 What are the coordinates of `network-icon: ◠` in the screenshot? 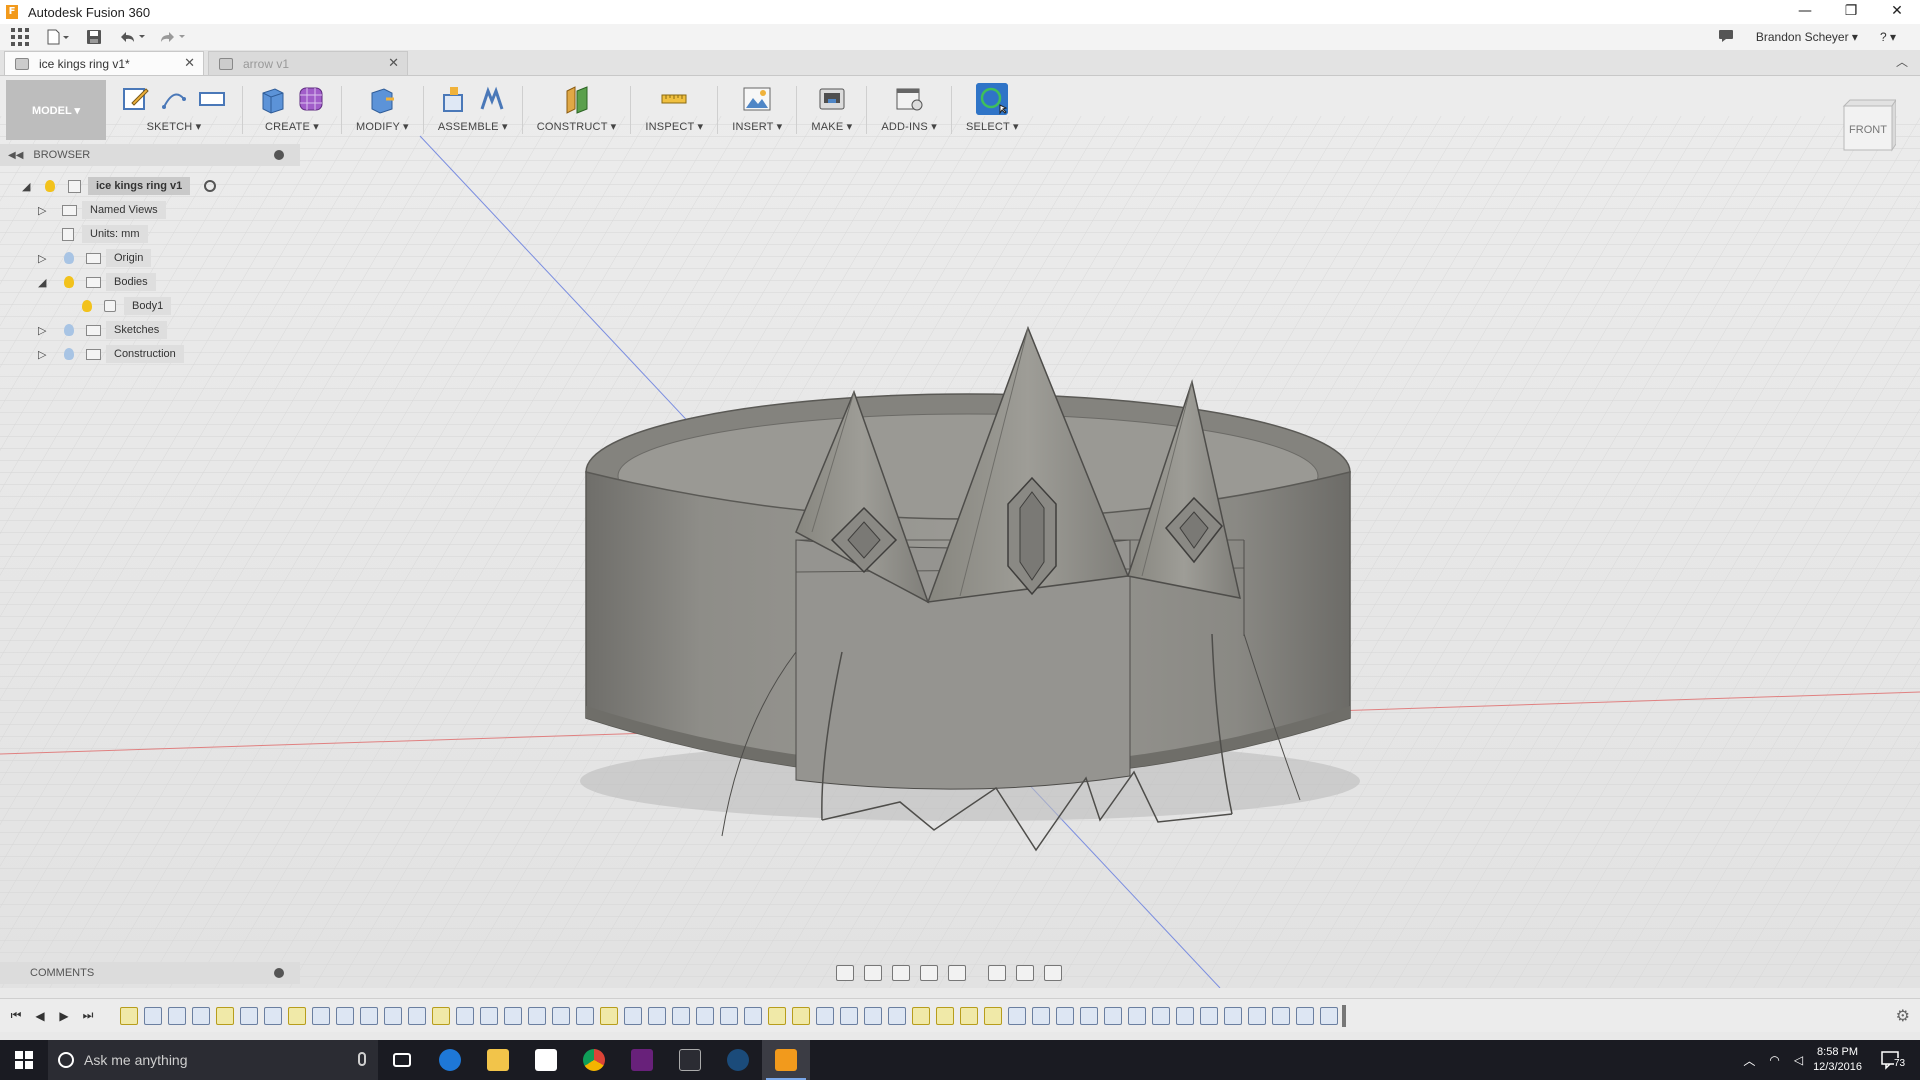 It's located at (1774, 1060).